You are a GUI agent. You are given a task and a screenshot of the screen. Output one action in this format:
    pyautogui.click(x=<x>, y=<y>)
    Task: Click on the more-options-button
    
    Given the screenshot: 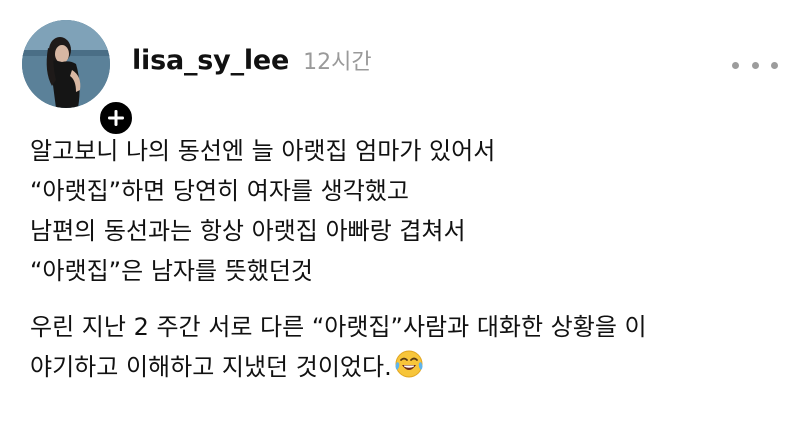 What is the action you would take?
    pyautogui.click(x=755, y=65)
    